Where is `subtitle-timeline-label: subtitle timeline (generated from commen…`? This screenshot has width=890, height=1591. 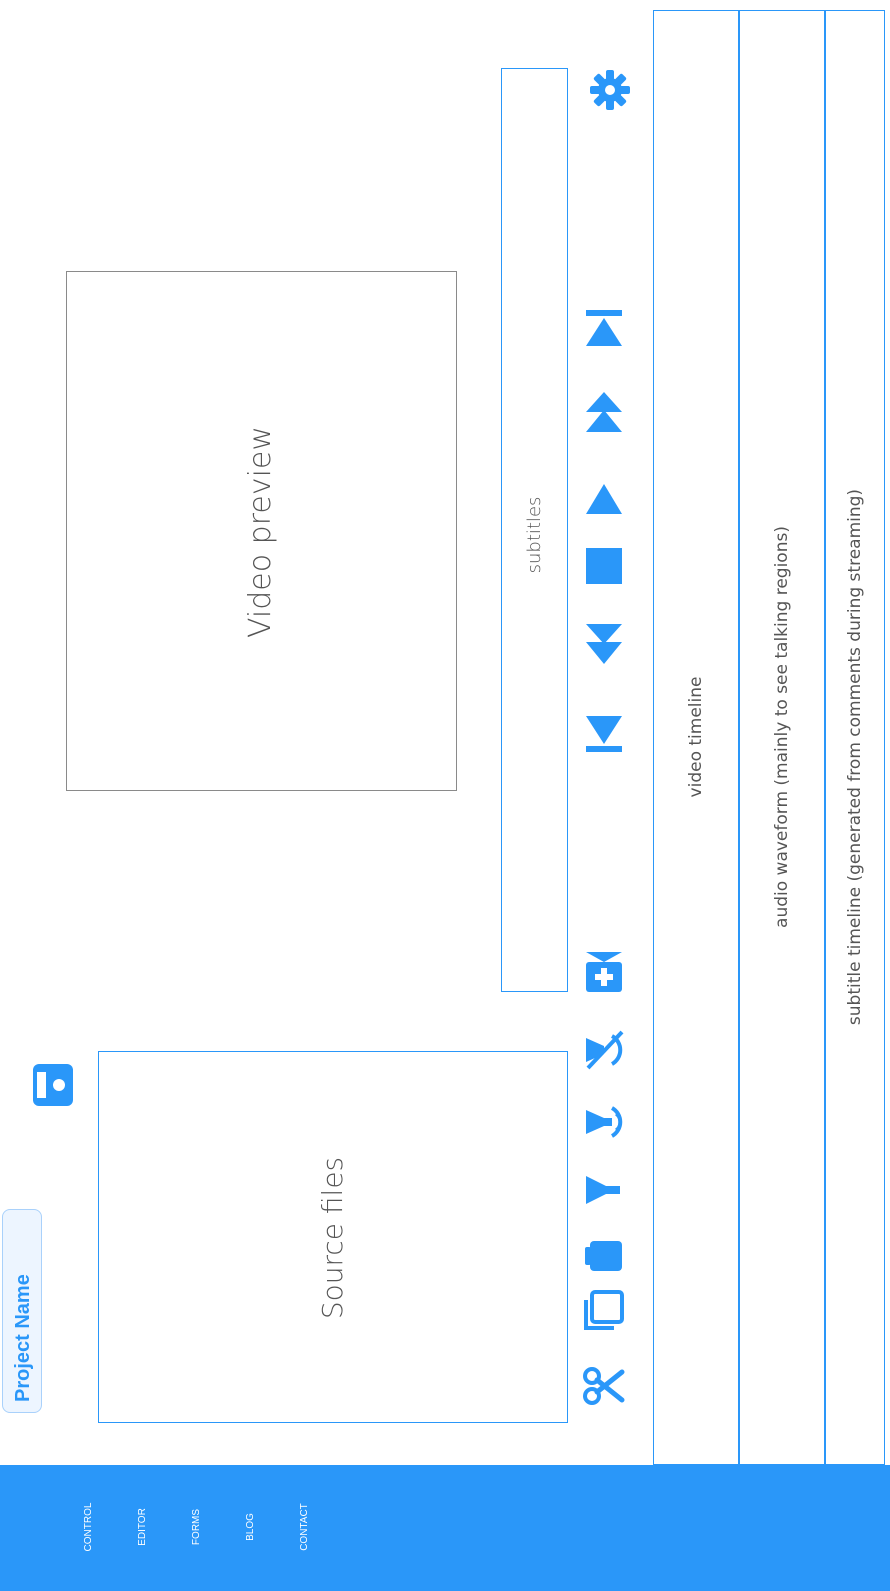
subtitle-timeline-label: subtitle timeline (generated from commen… is located at coordinates (855, 757).